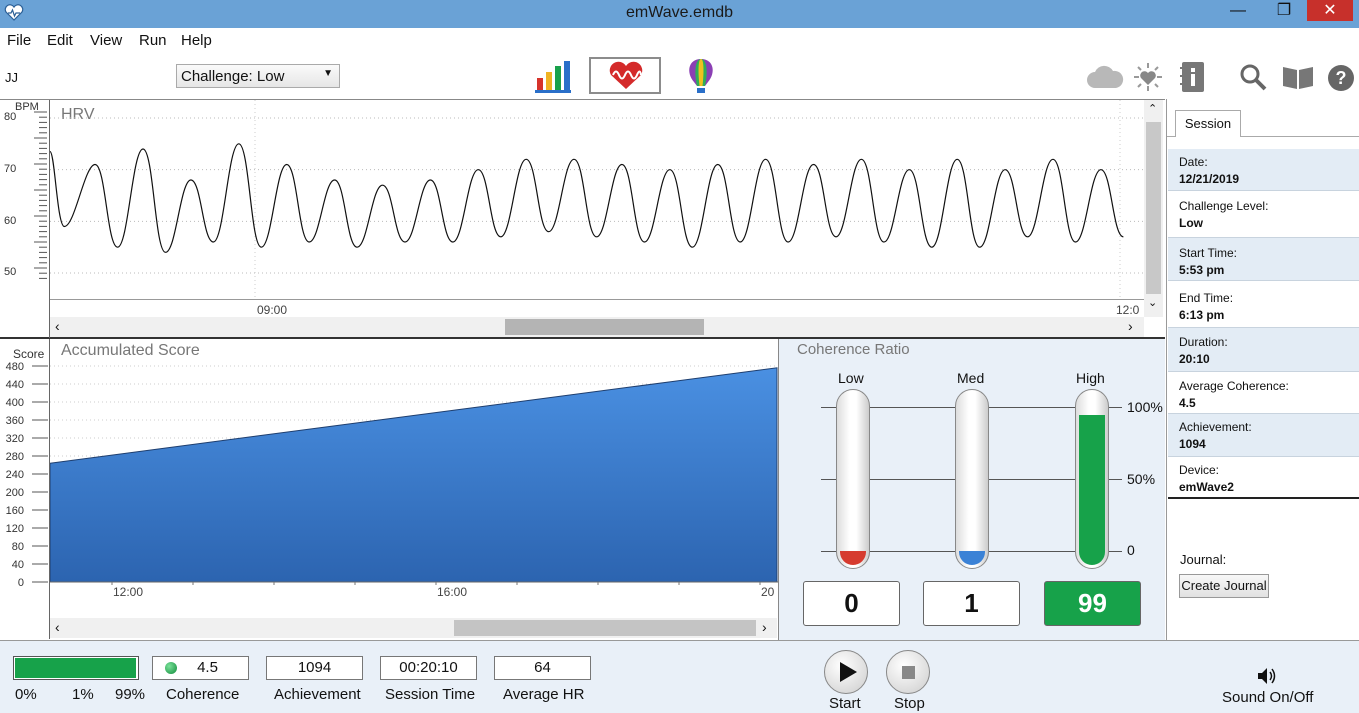 Image resolution: width=1359 pixels, height=713 pixels. Describe the element at coordinates (207, 667) in the screenshot. I see `coherence-value: 4.5` at that location.